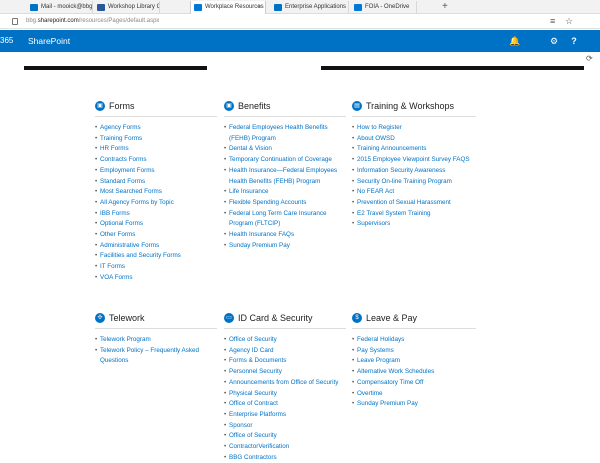  I want to click on section-link: IT Forms, so click(156, 267).